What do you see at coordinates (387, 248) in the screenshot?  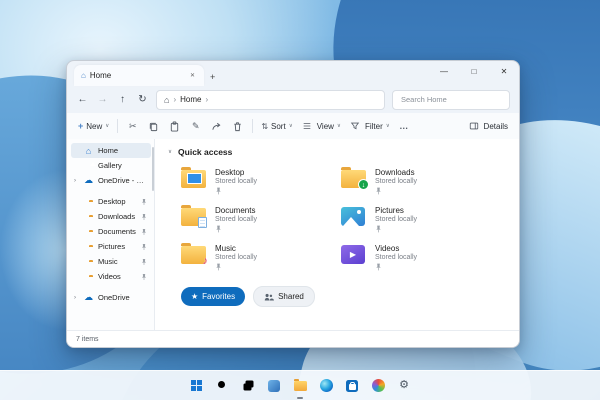 I see `tile-name: Videos` at bounding box center [387, 248].